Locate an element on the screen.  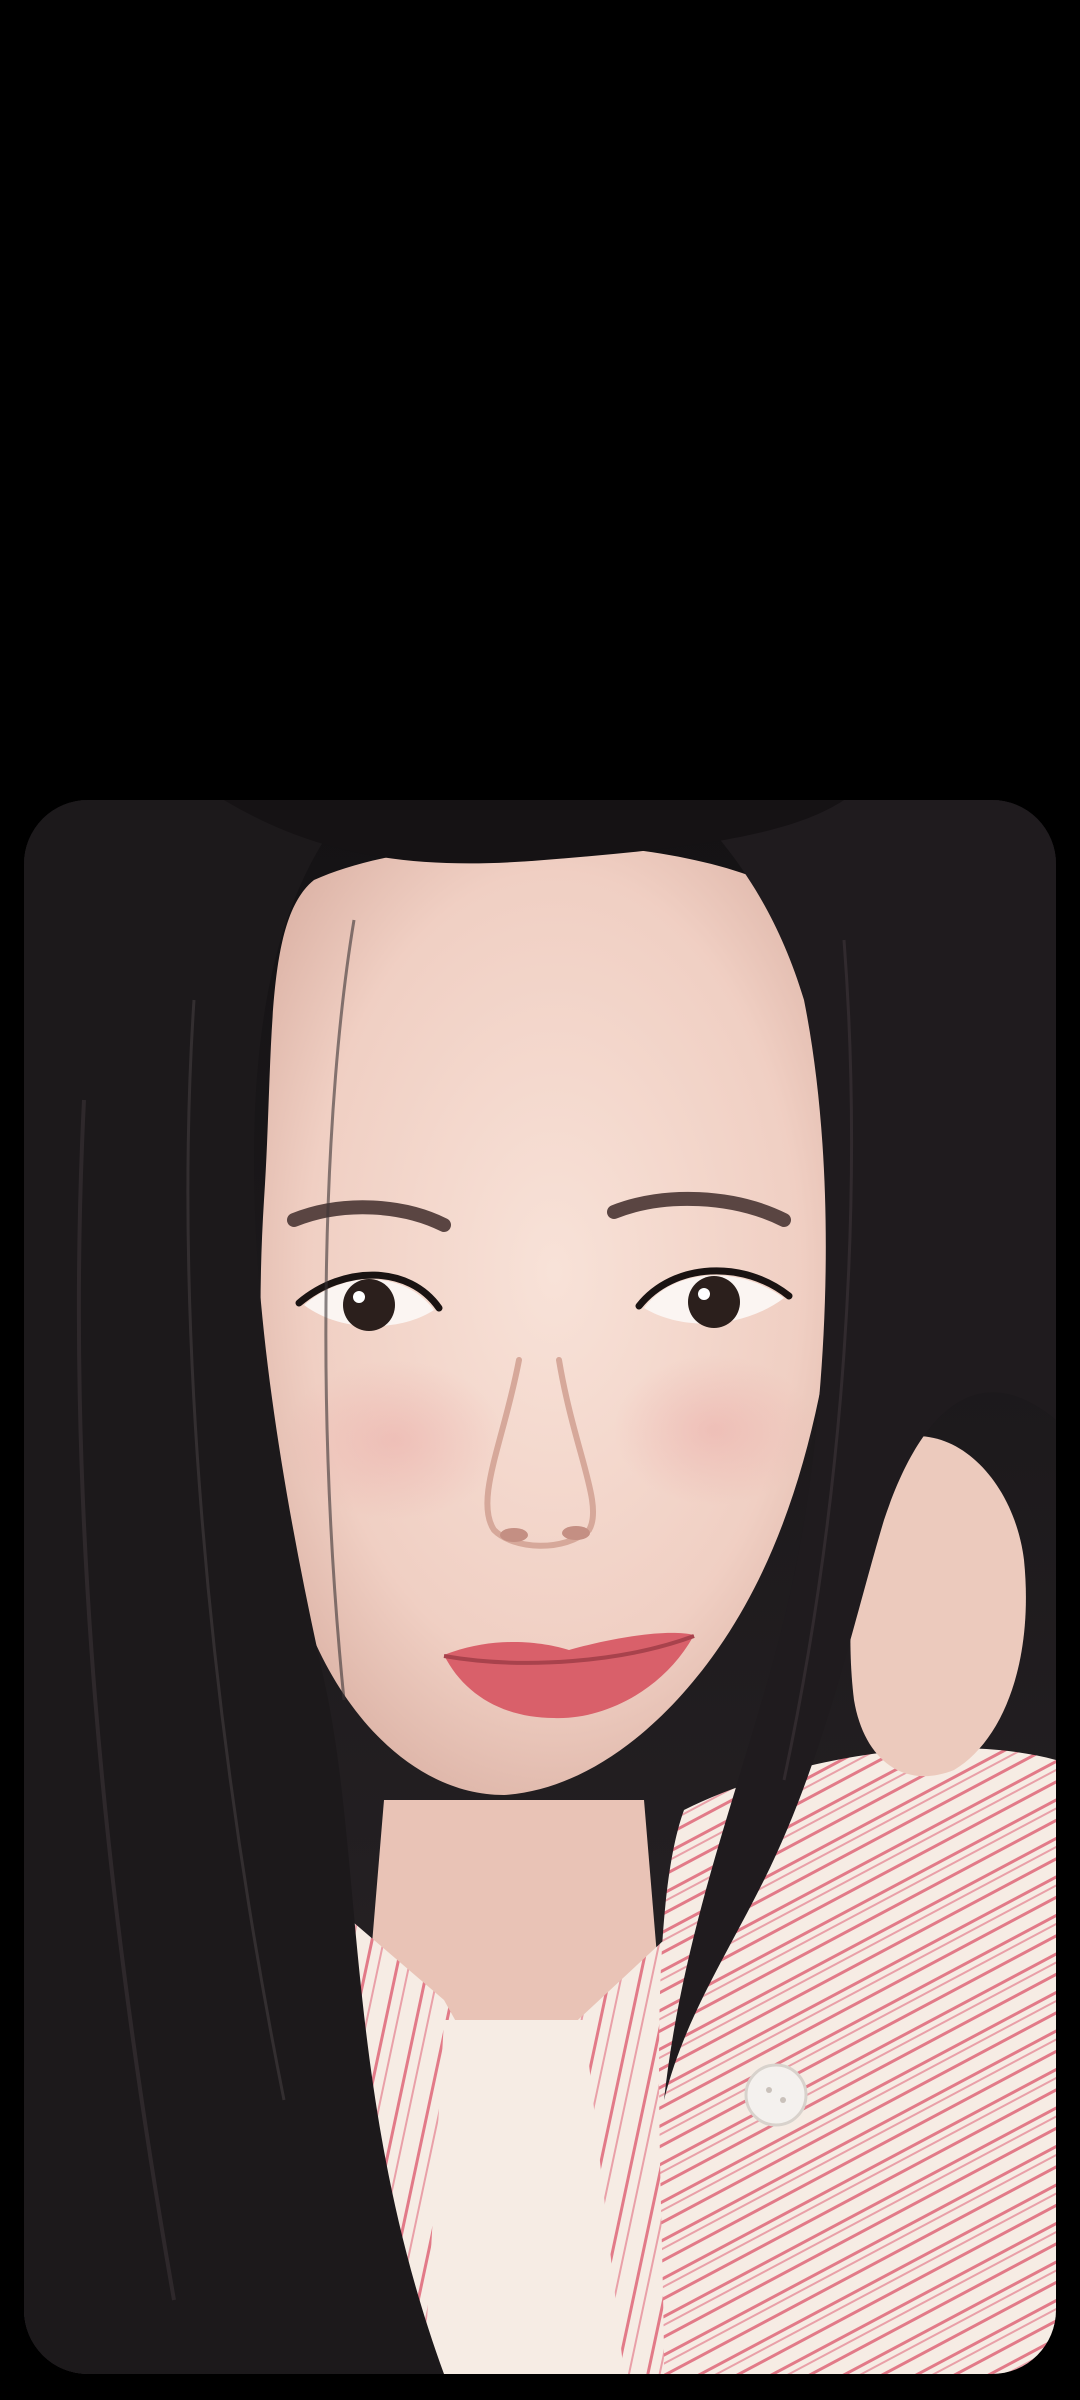
shirt-sleeve is located at coordinates (857, 2061).